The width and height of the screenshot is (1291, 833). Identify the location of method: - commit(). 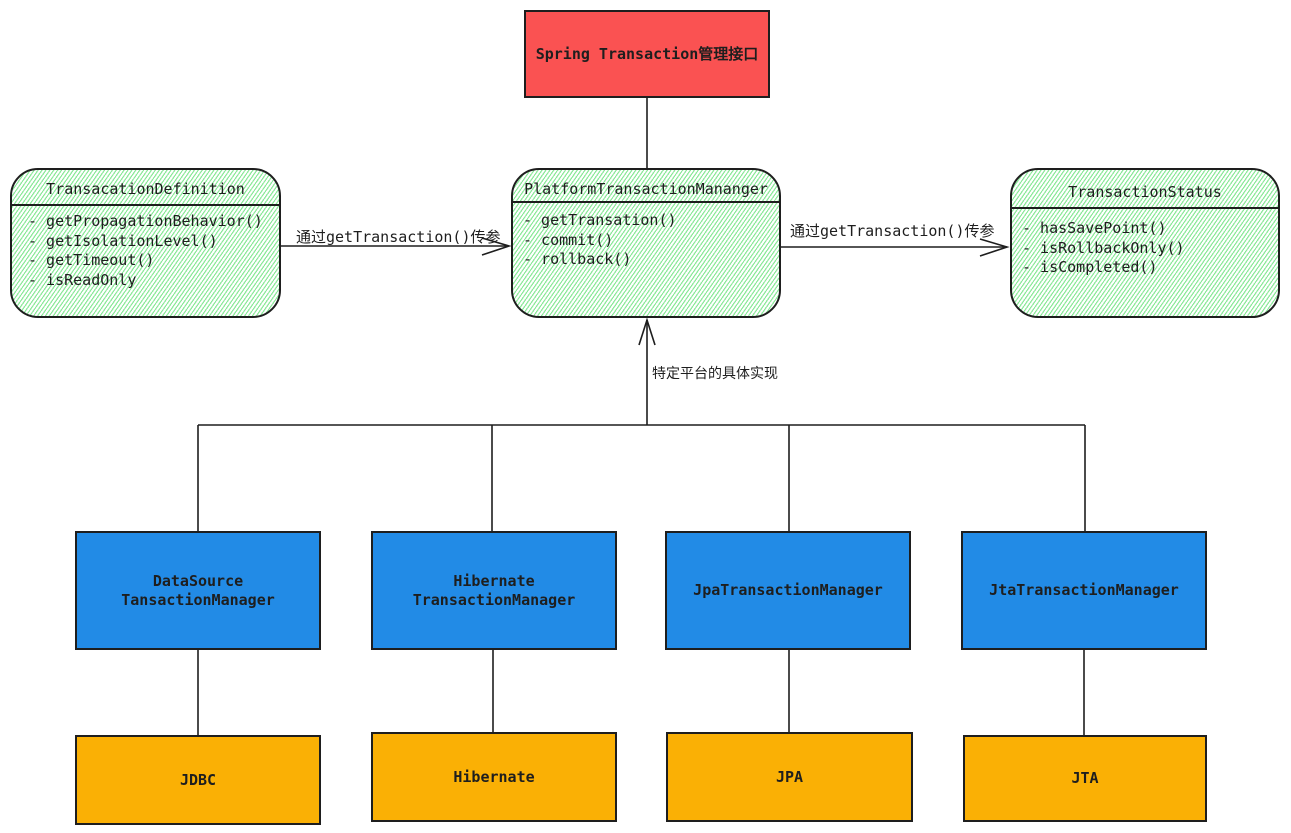
(568, 239).